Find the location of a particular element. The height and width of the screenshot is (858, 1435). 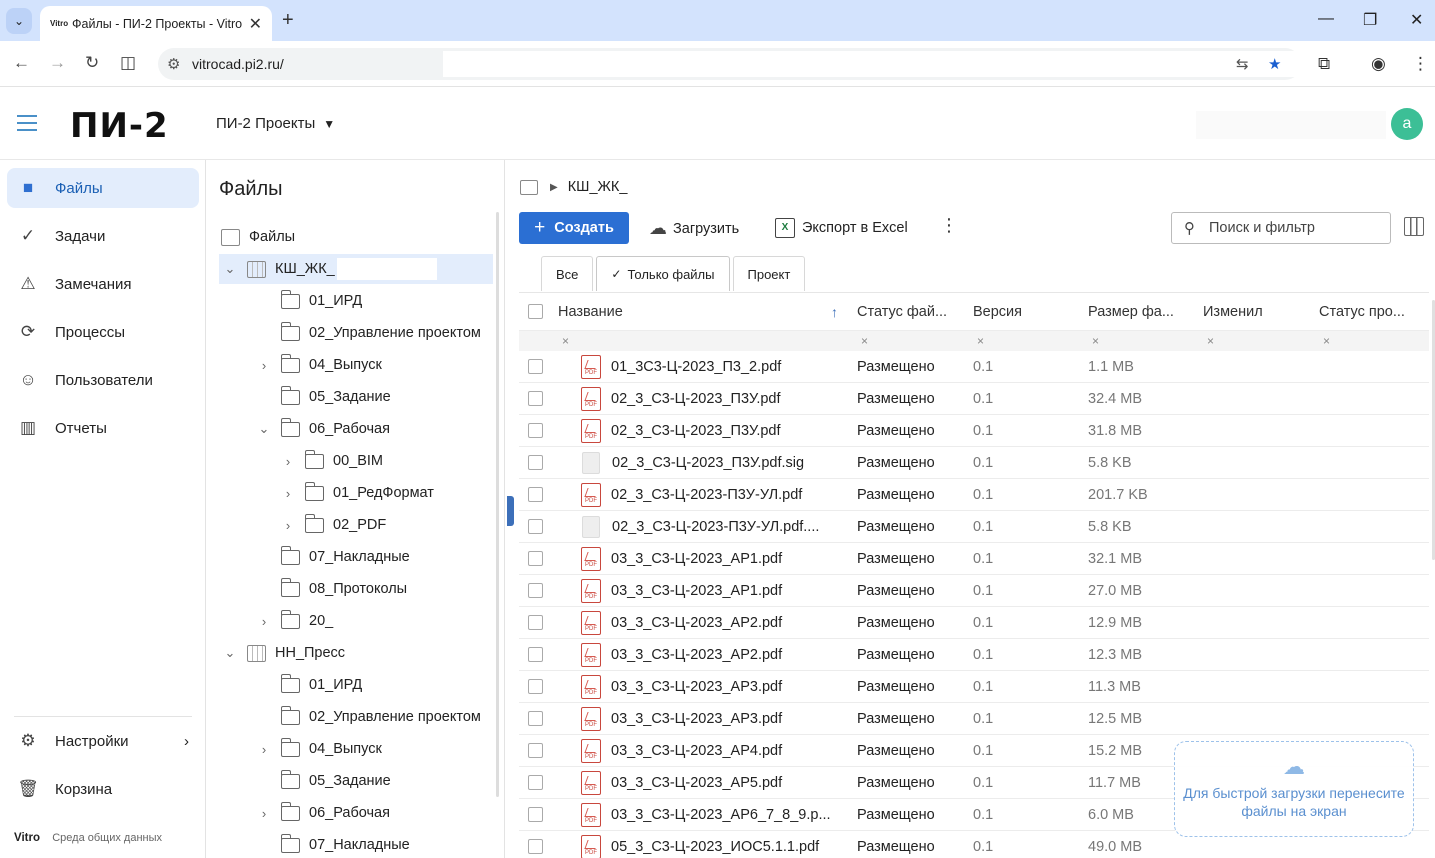

file-name-cell: PDF 03_3_С3-Ц-2023_АР2.pdf is located at coordinates (681, 654).